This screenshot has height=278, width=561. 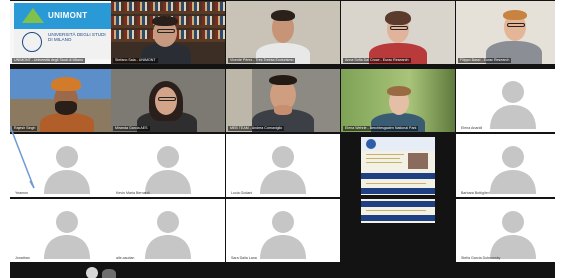 What do you see at coordinates (77, 37) in the screenshot?
I see `university-name: UNIVERSITÀ DEGLI STUDI DI MILANO` at bounding box center [77, 37].